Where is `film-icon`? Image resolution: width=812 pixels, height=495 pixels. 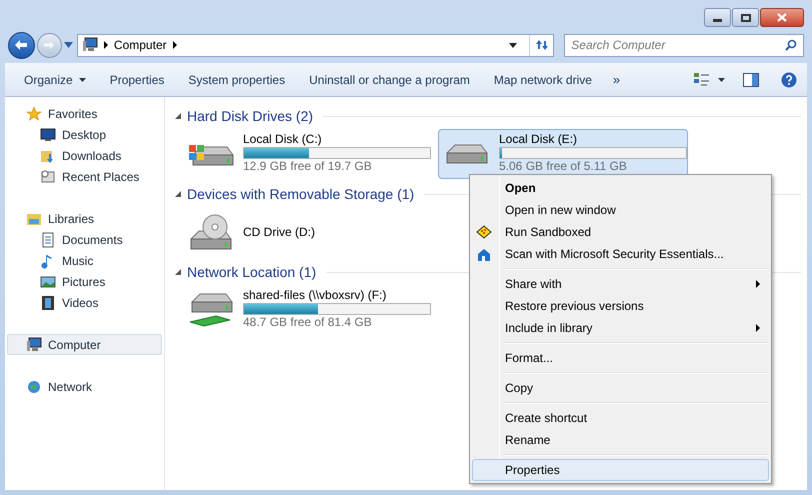 film-icon is located at coordinates (48, 302).